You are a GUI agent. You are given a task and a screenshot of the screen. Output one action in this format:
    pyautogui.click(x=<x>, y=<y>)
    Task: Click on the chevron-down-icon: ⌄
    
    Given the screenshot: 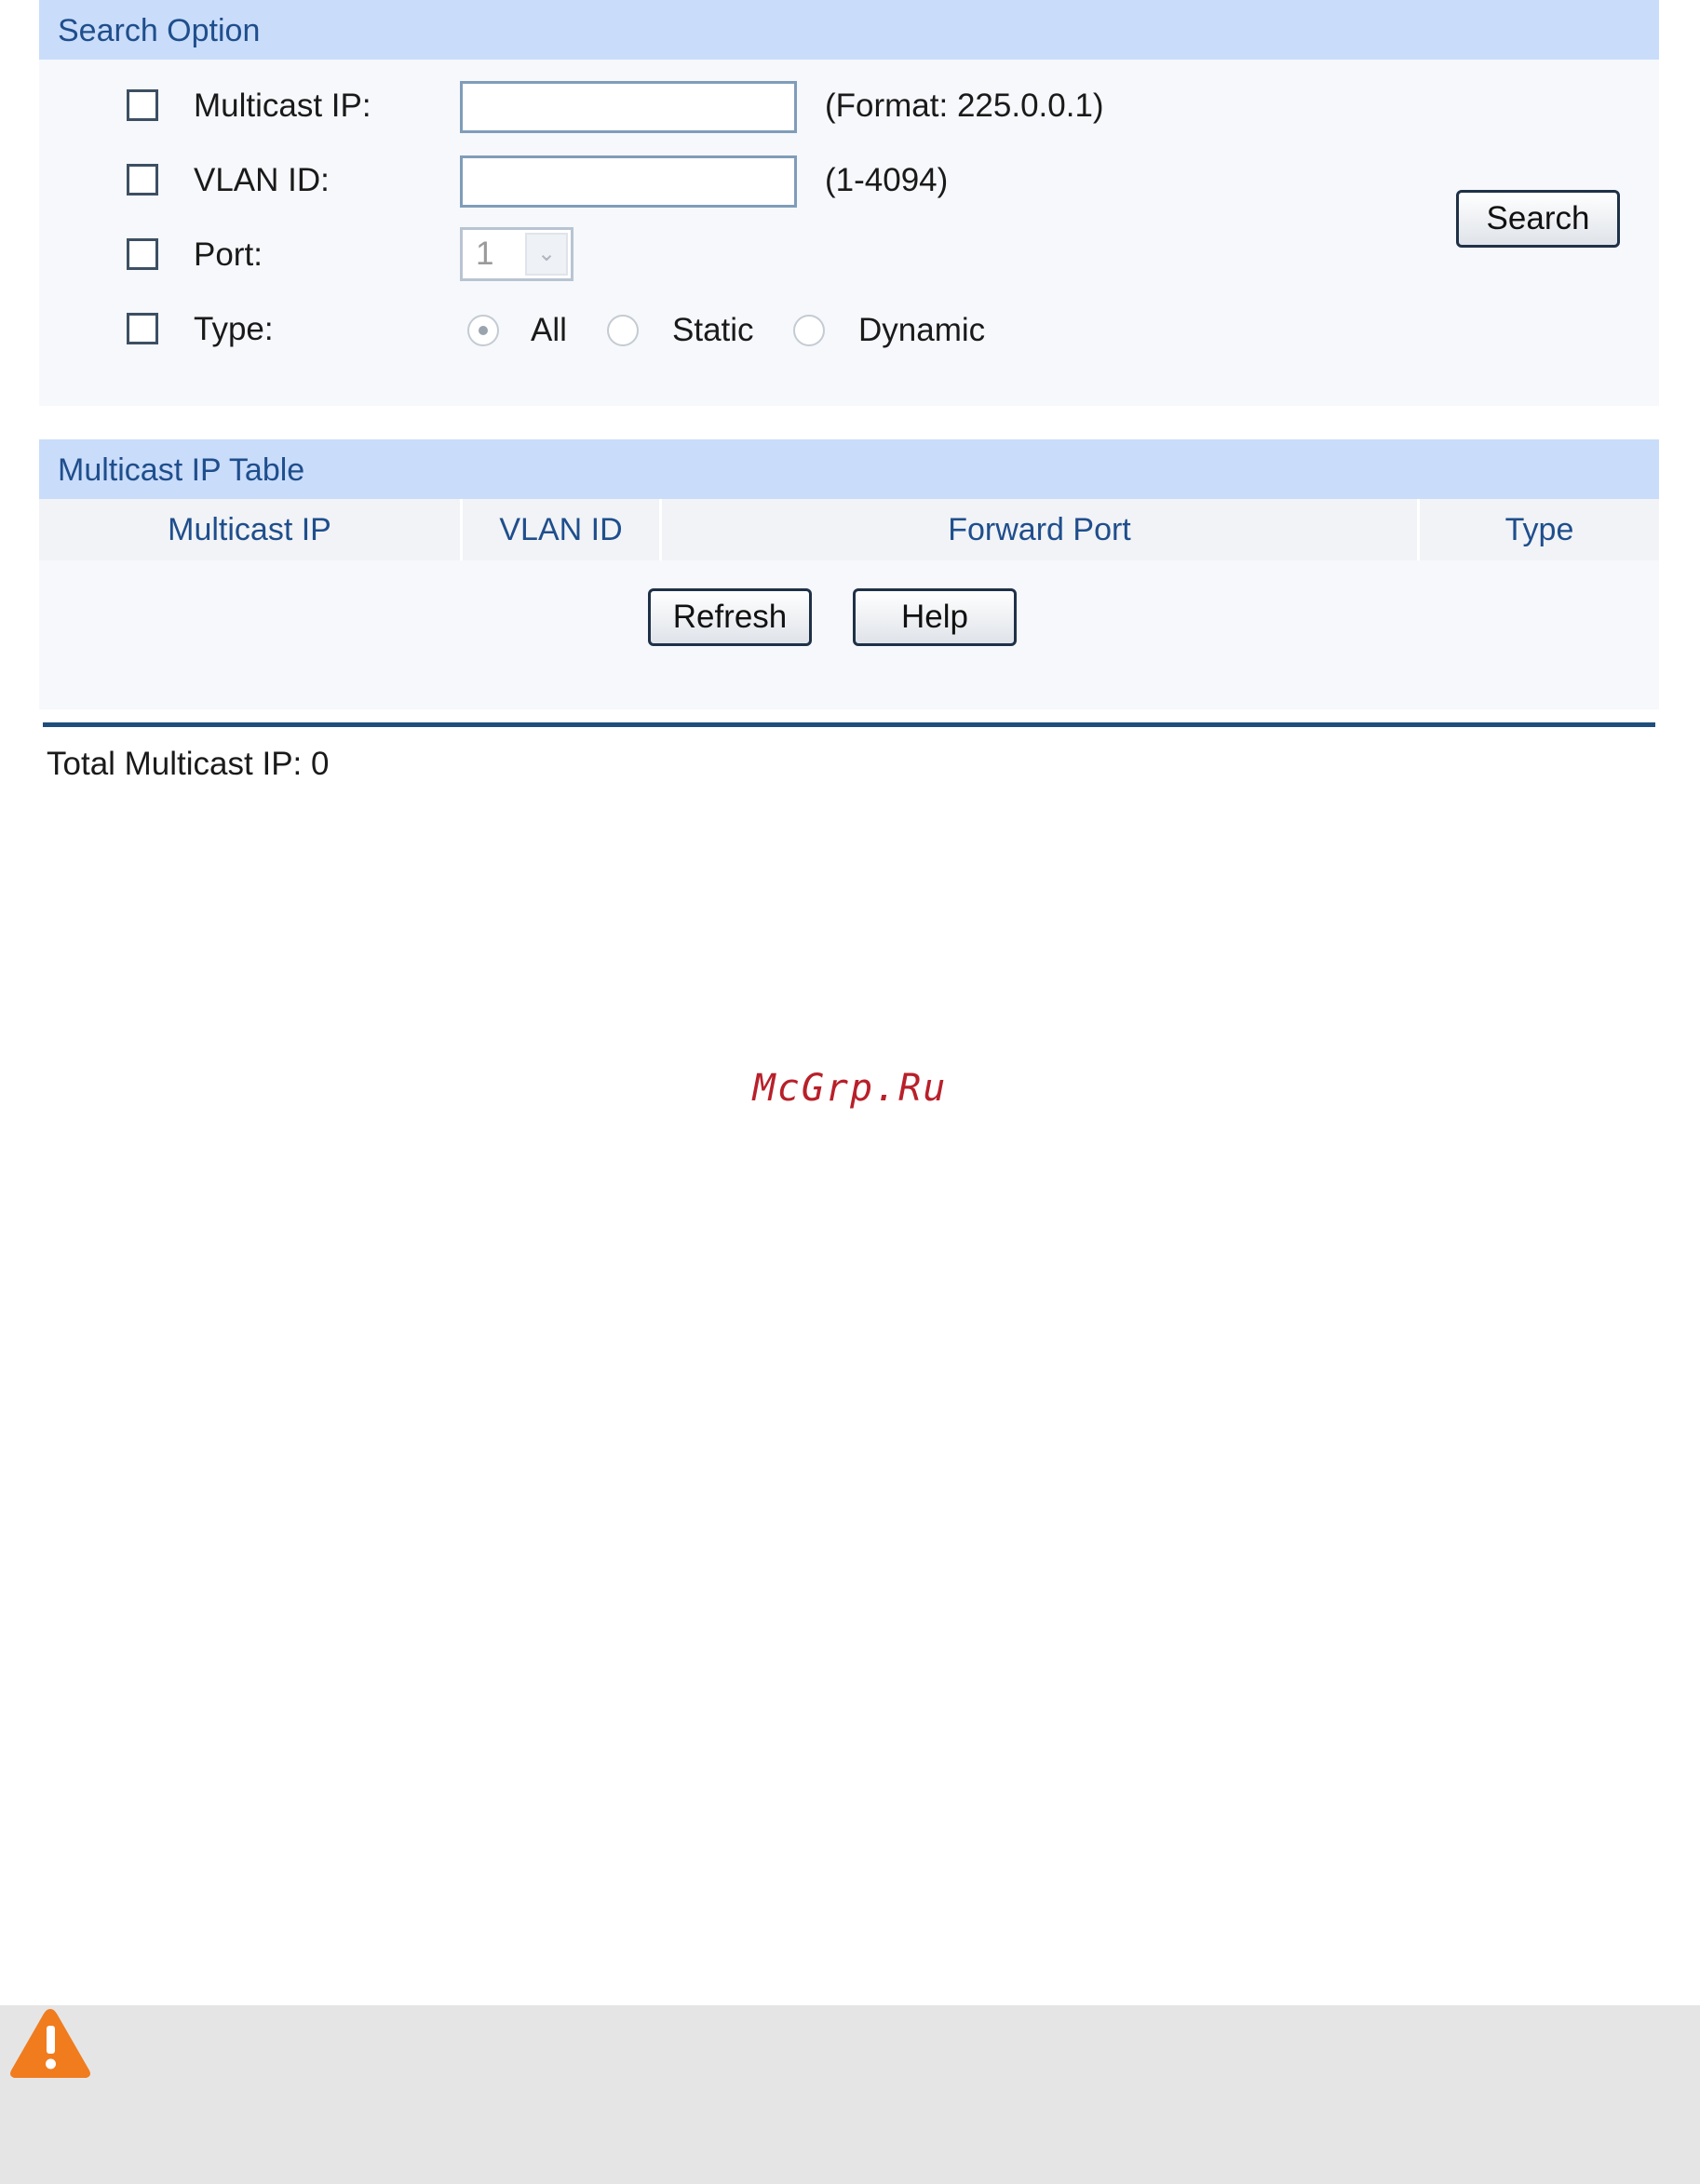 What is the action you would take?
    pyautogui.click(x=546, y=255)
    